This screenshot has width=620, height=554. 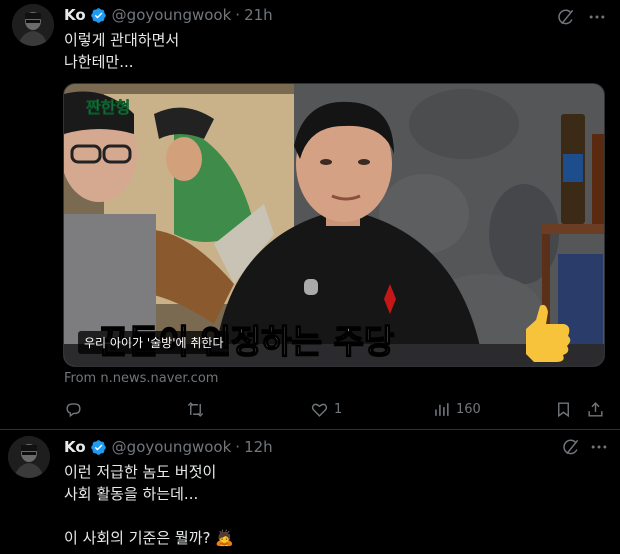 What do you see at coordinates (338, 409) in the screenshot?
I see `like-count: 1` at bounding box center [338, 409].